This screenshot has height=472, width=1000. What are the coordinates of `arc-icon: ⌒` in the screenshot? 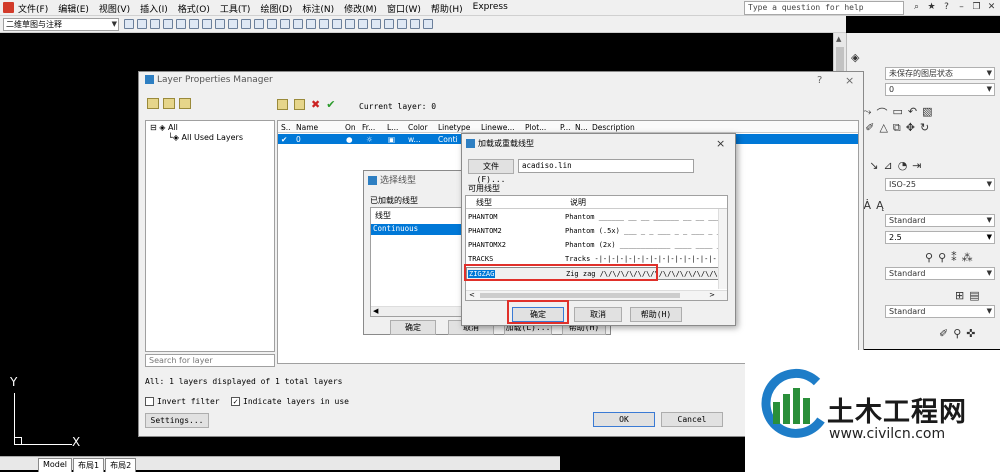 It's located at (881, 113).